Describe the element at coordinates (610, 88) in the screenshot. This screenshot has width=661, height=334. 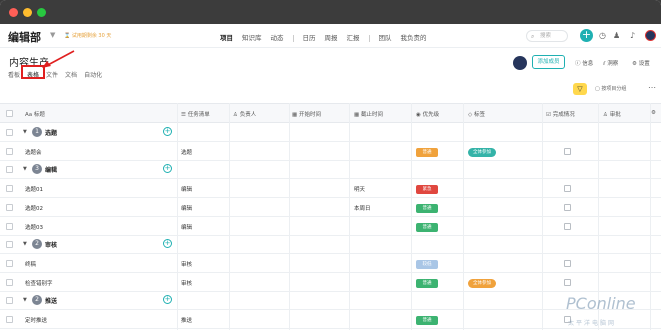
I see `group-by-button: ▢ 按项目分组` at that location.